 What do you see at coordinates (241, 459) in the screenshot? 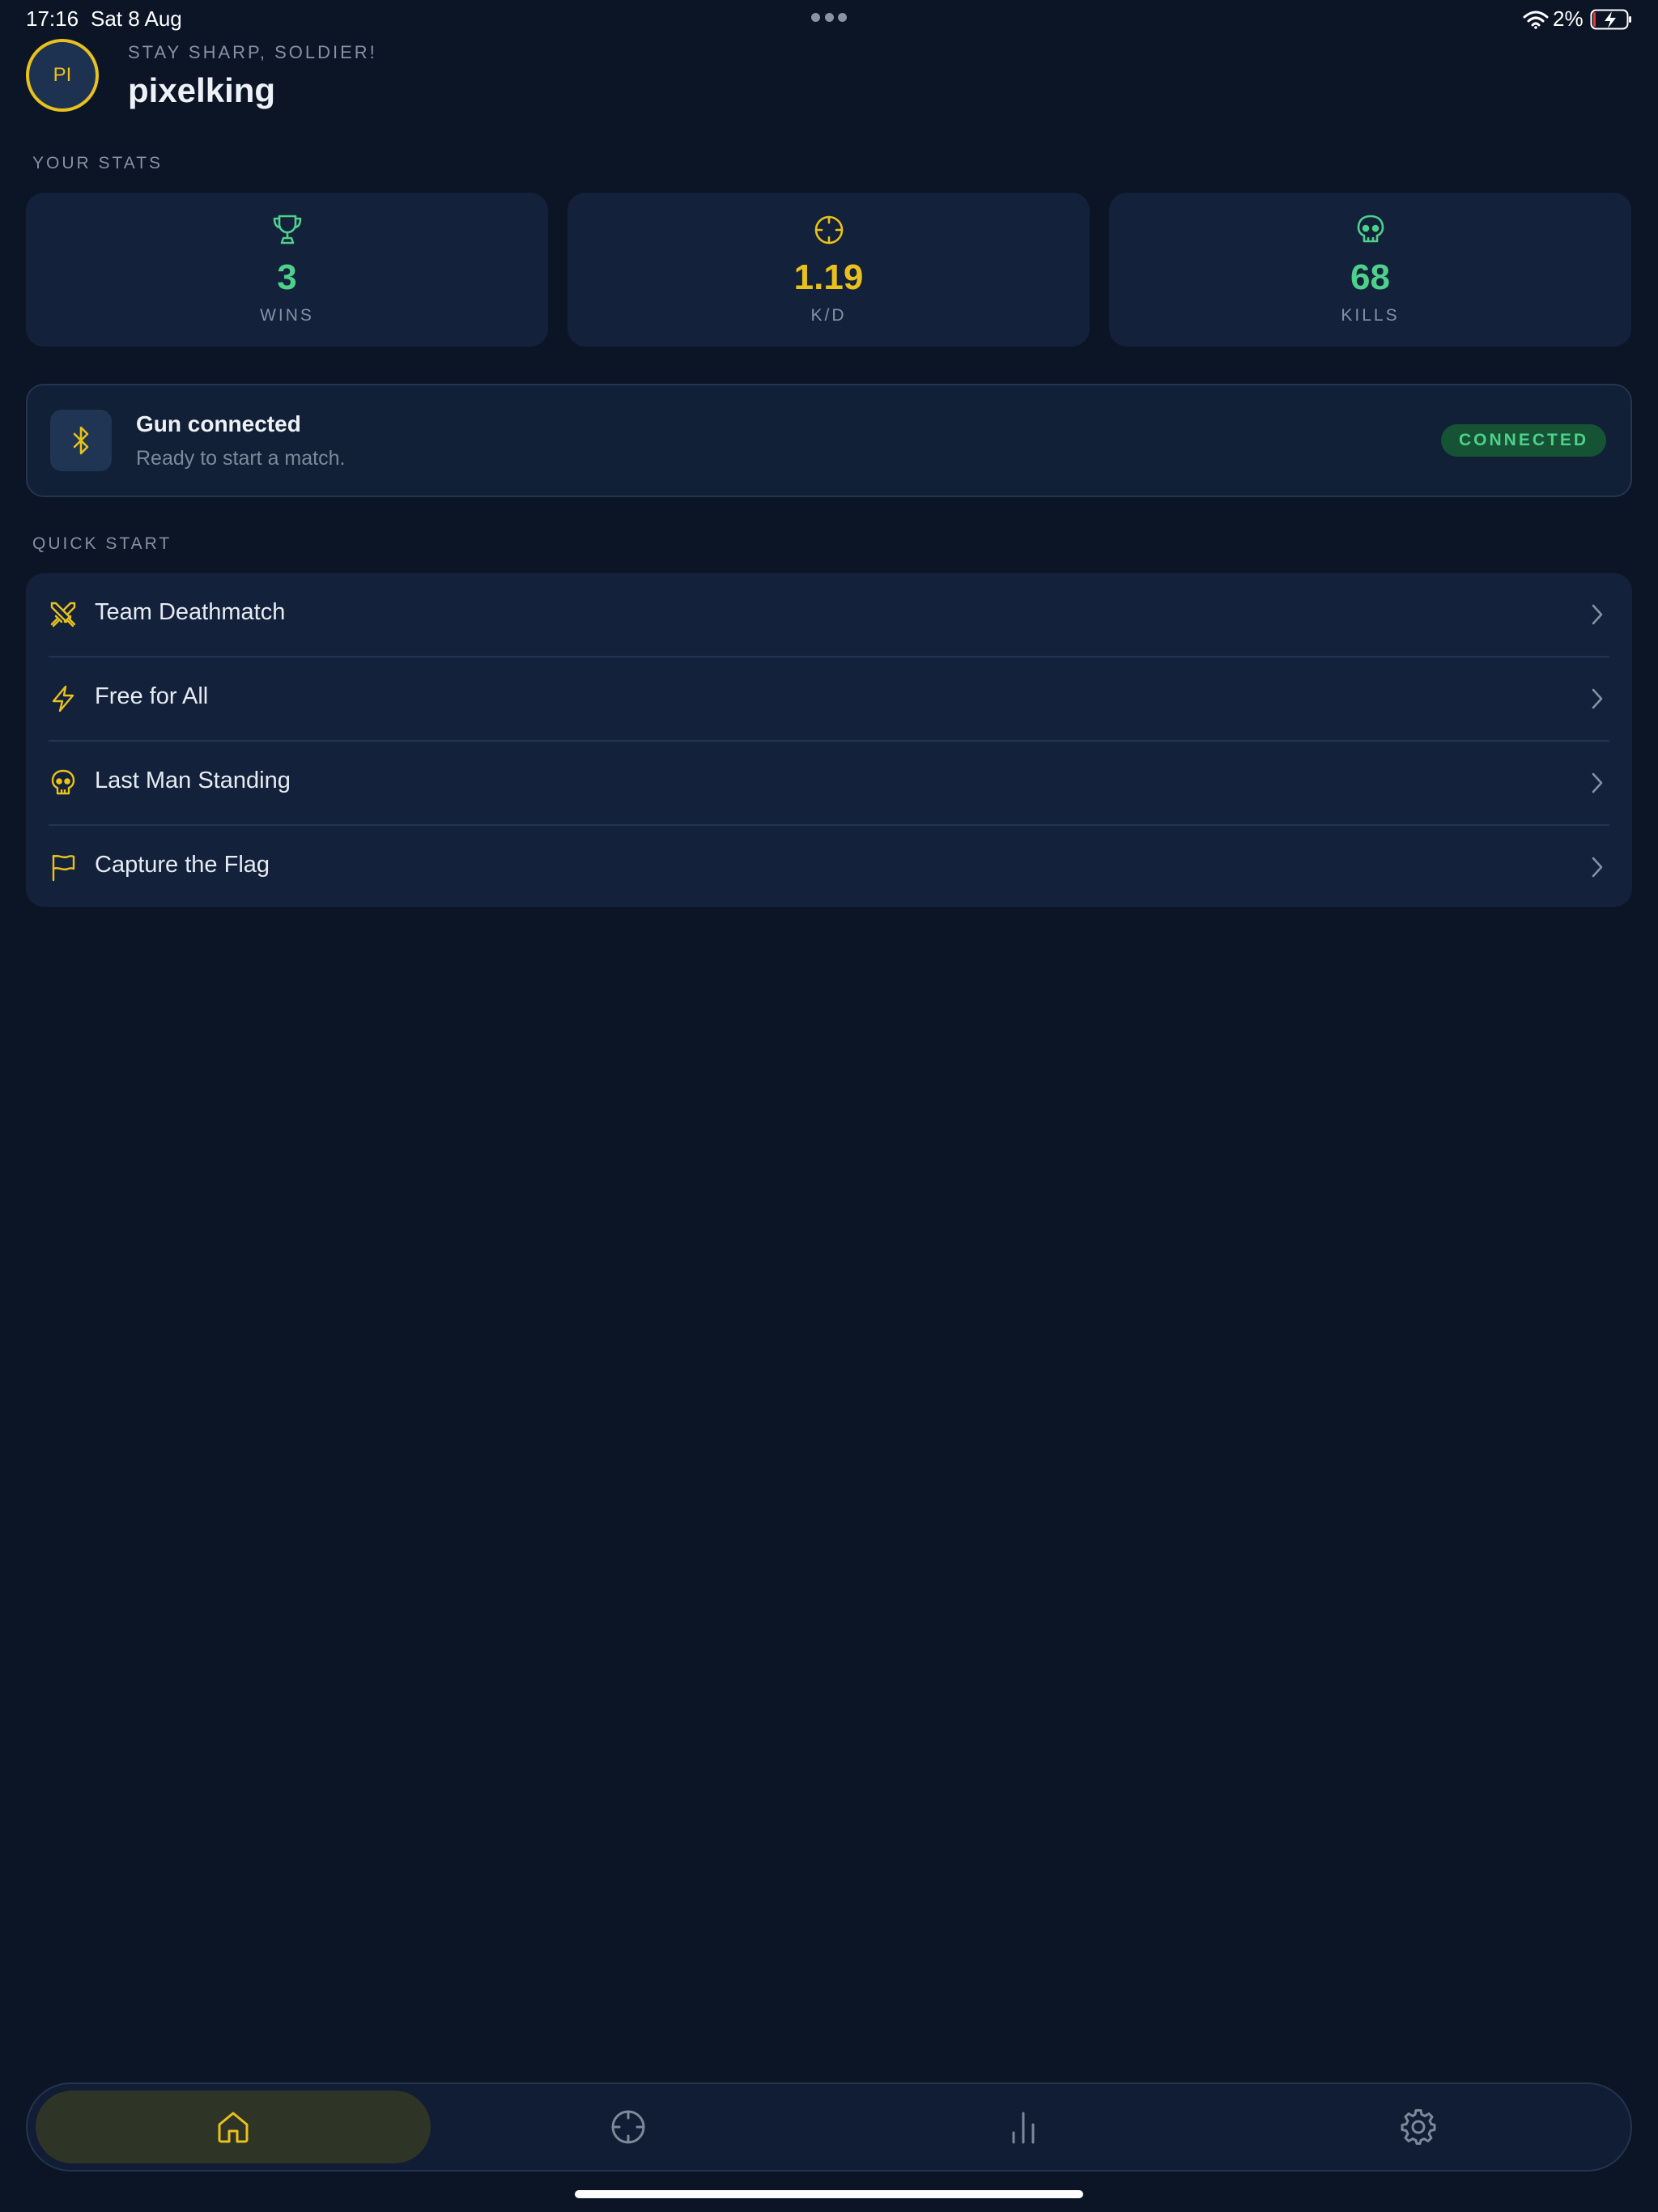
I see `connection-subtitle: Ready to start a match.` at bounding box center [241, 459].